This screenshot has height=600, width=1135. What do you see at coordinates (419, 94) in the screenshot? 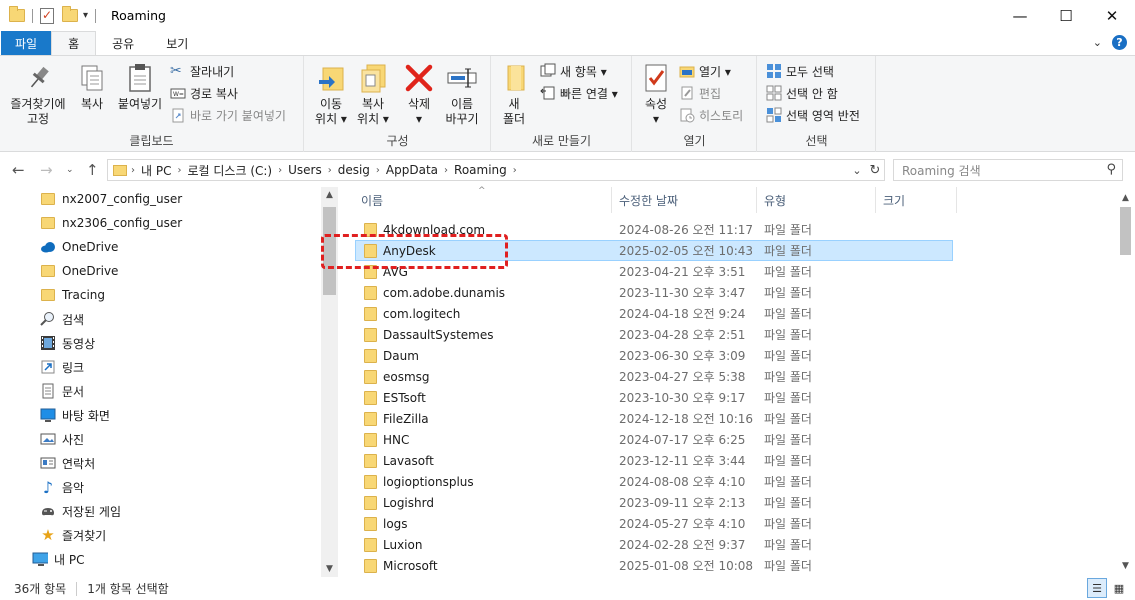
I see `delete-button: 삭제 ▾` at bounding box center [419, 94].